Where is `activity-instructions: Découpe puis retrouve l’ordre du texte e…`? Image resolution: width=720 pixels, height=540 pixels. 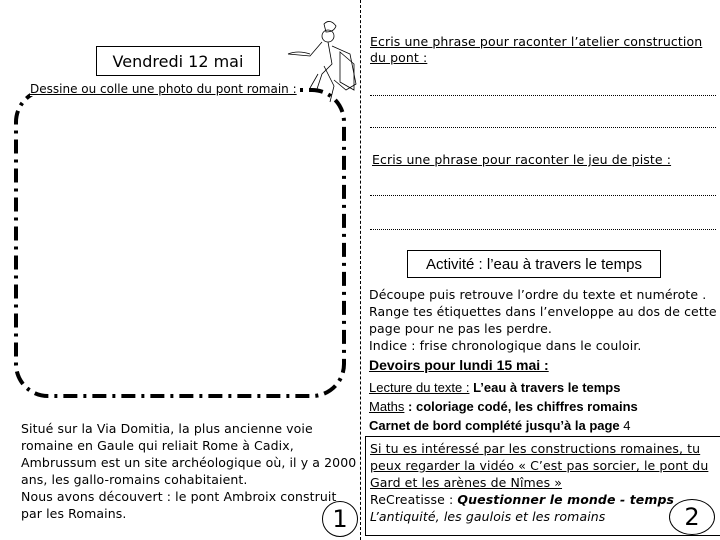 activity-instructions: Découpe puis retrouve l’ordre du texte e… is located at coordinates (544, 320).